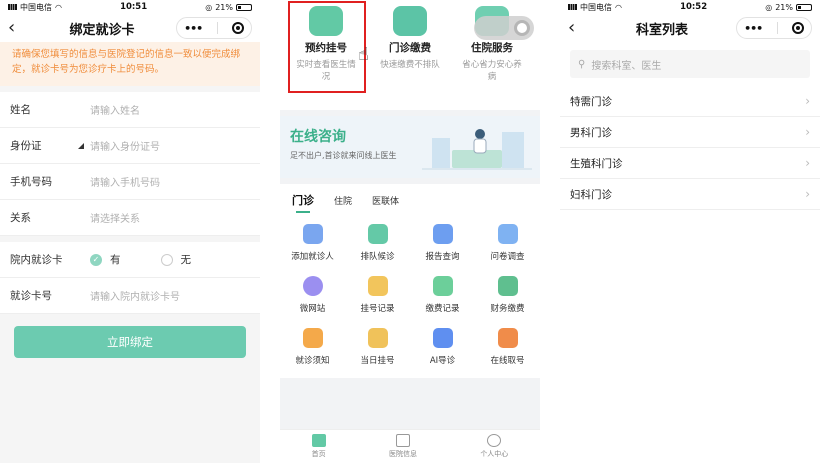  I want to click on grid-item: 添加就诊人, so click(312, 244).